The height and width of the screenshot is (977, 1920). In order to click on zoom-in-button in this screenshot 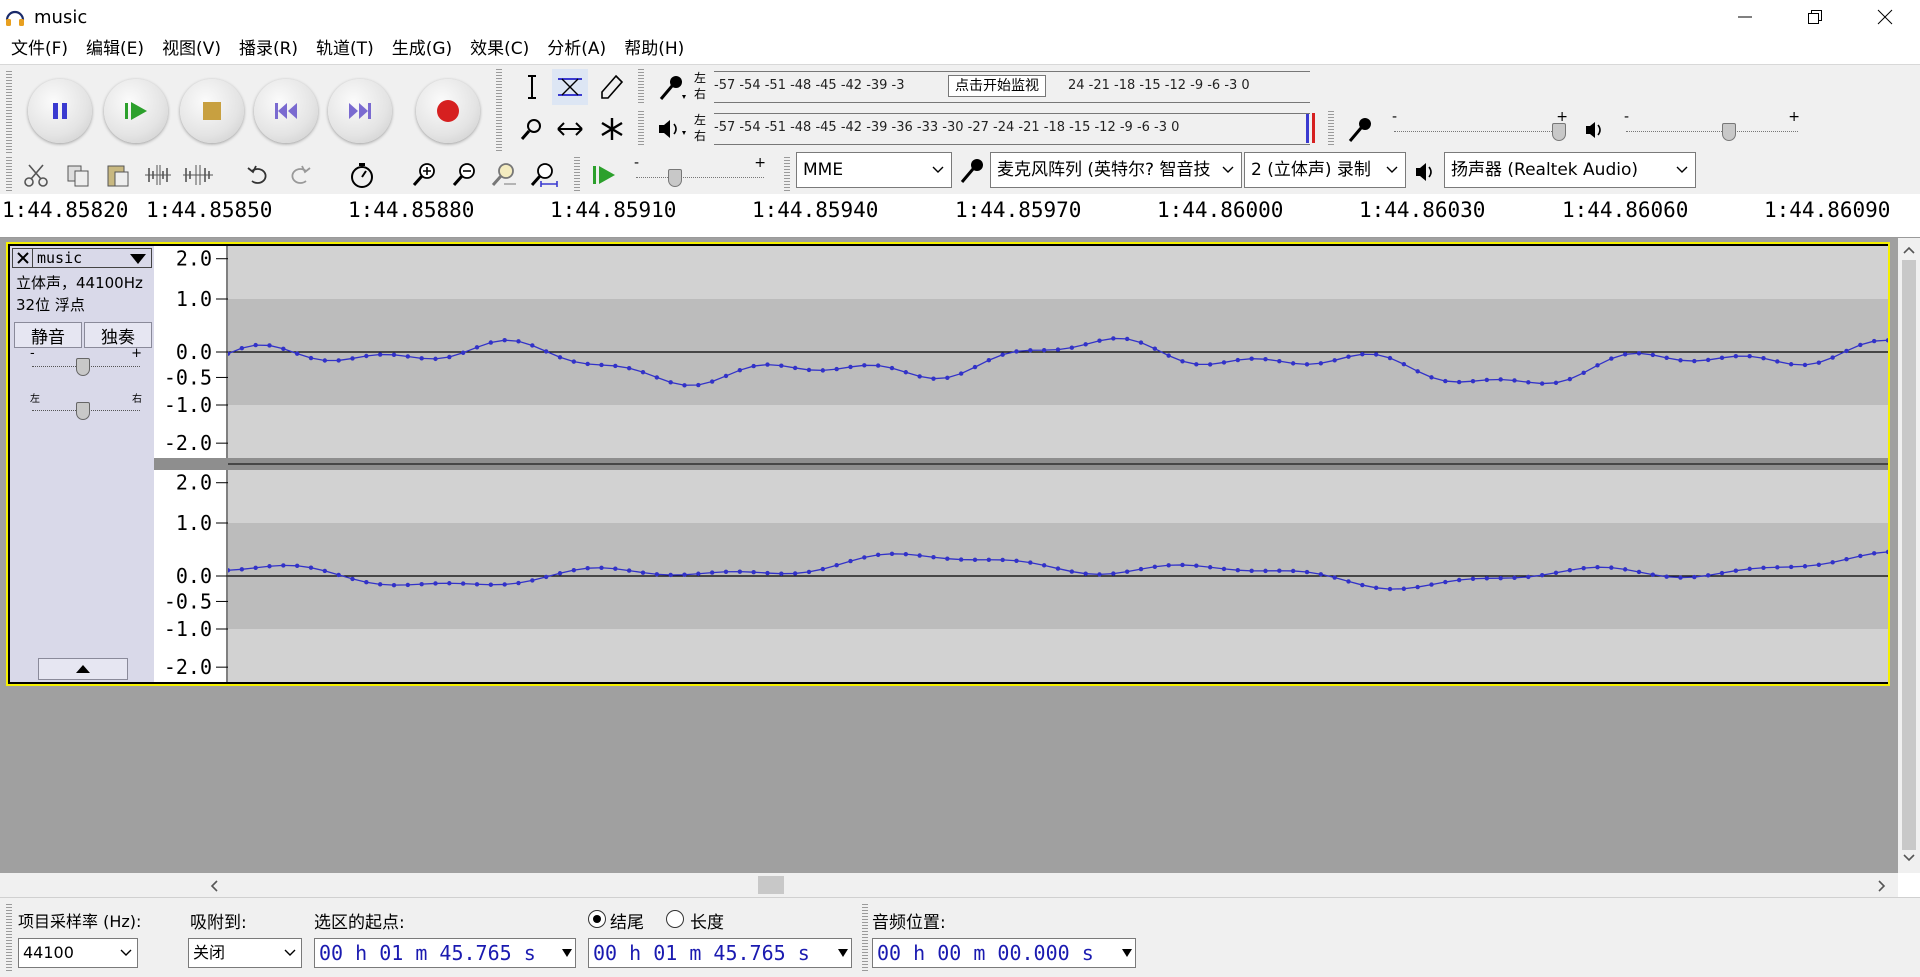, I will do `click(424, 175)`.